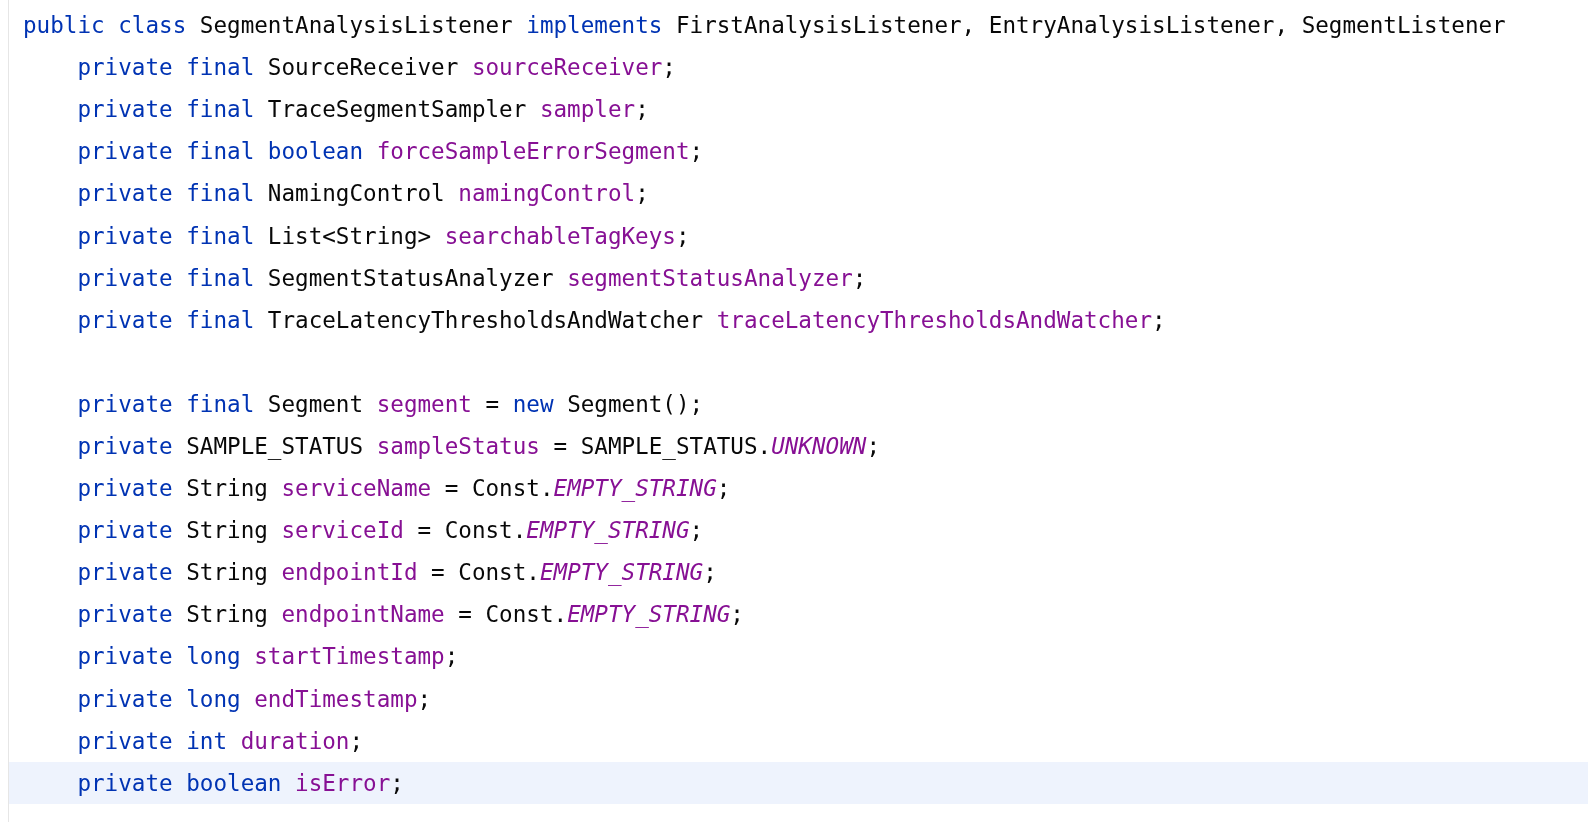  I want to click on code-line: private final SourceReceiver sourceReceiver;, so click(376, 68).